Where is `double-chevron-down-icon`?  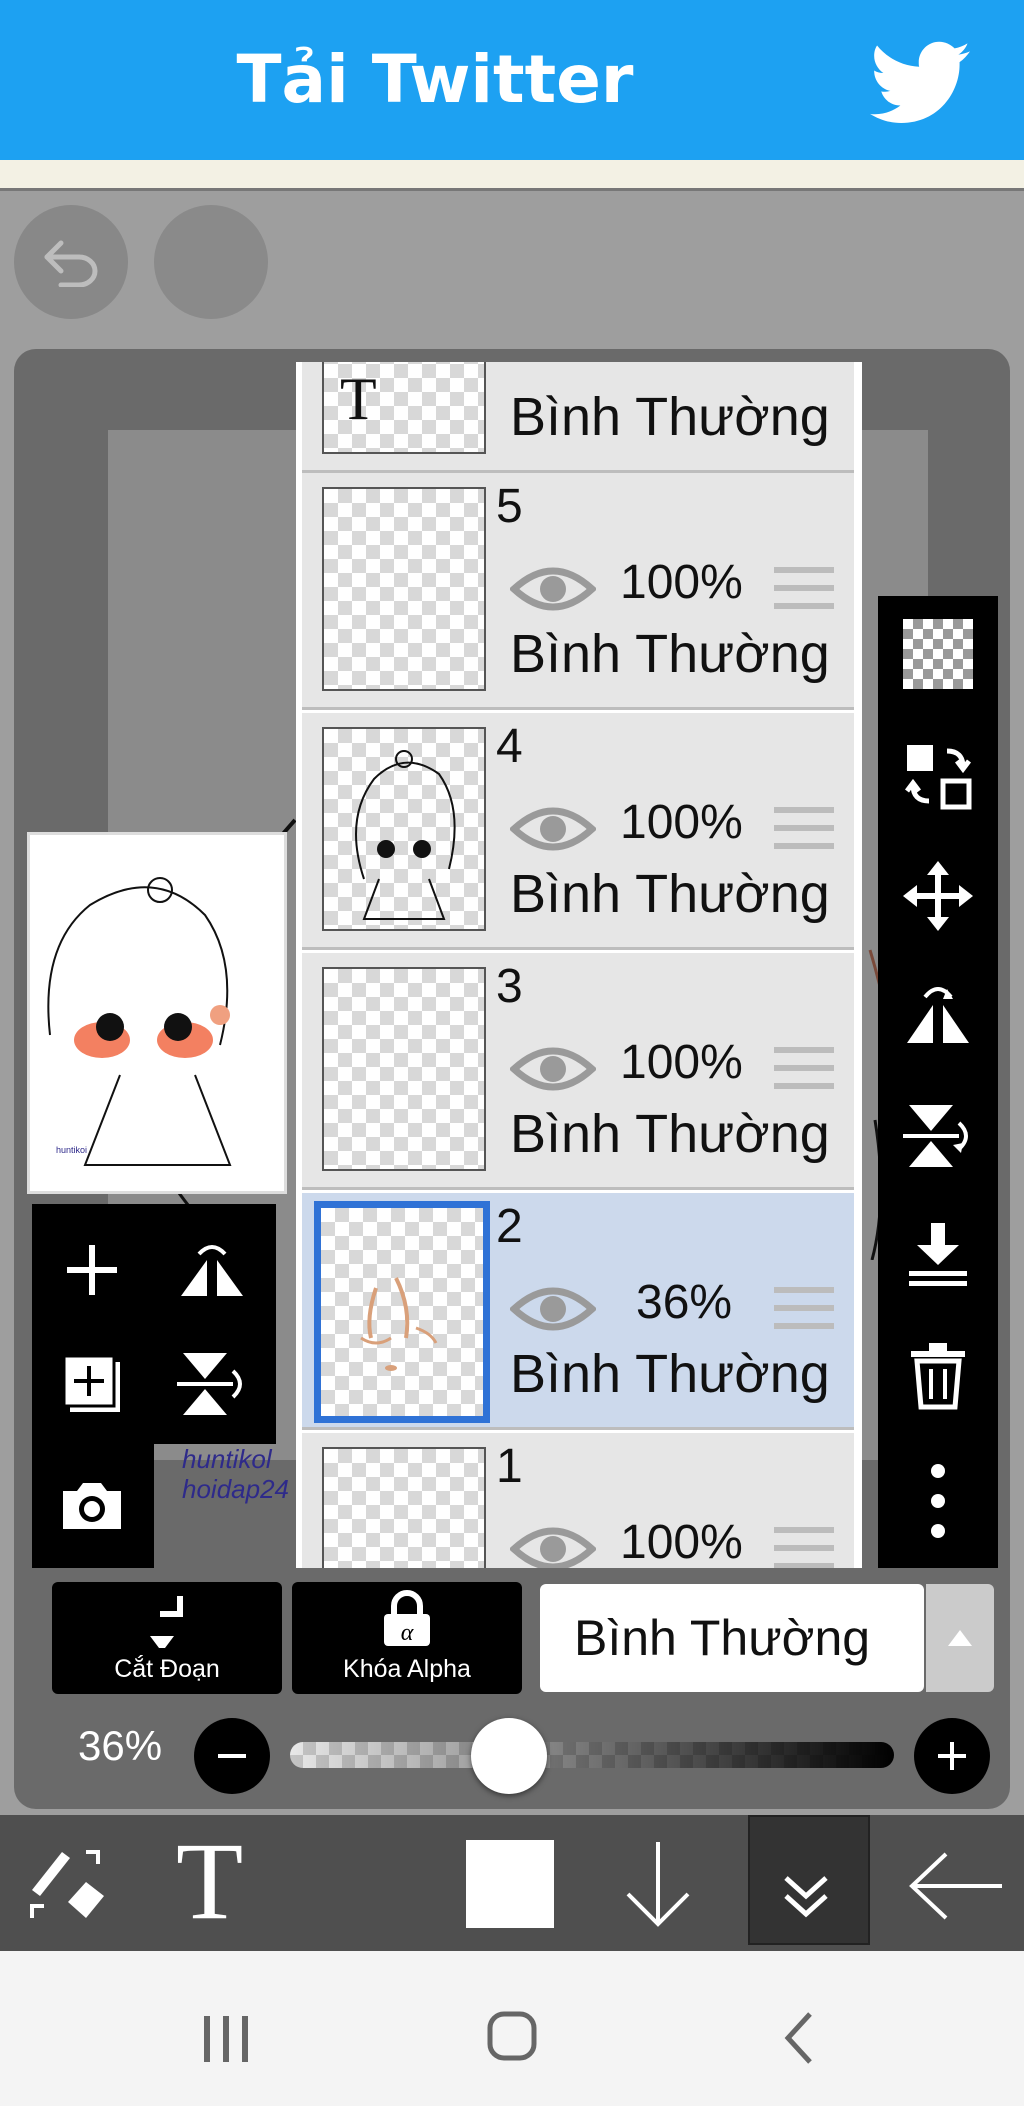
double-chevron-down-icon is located at coordinates (806, 1897).